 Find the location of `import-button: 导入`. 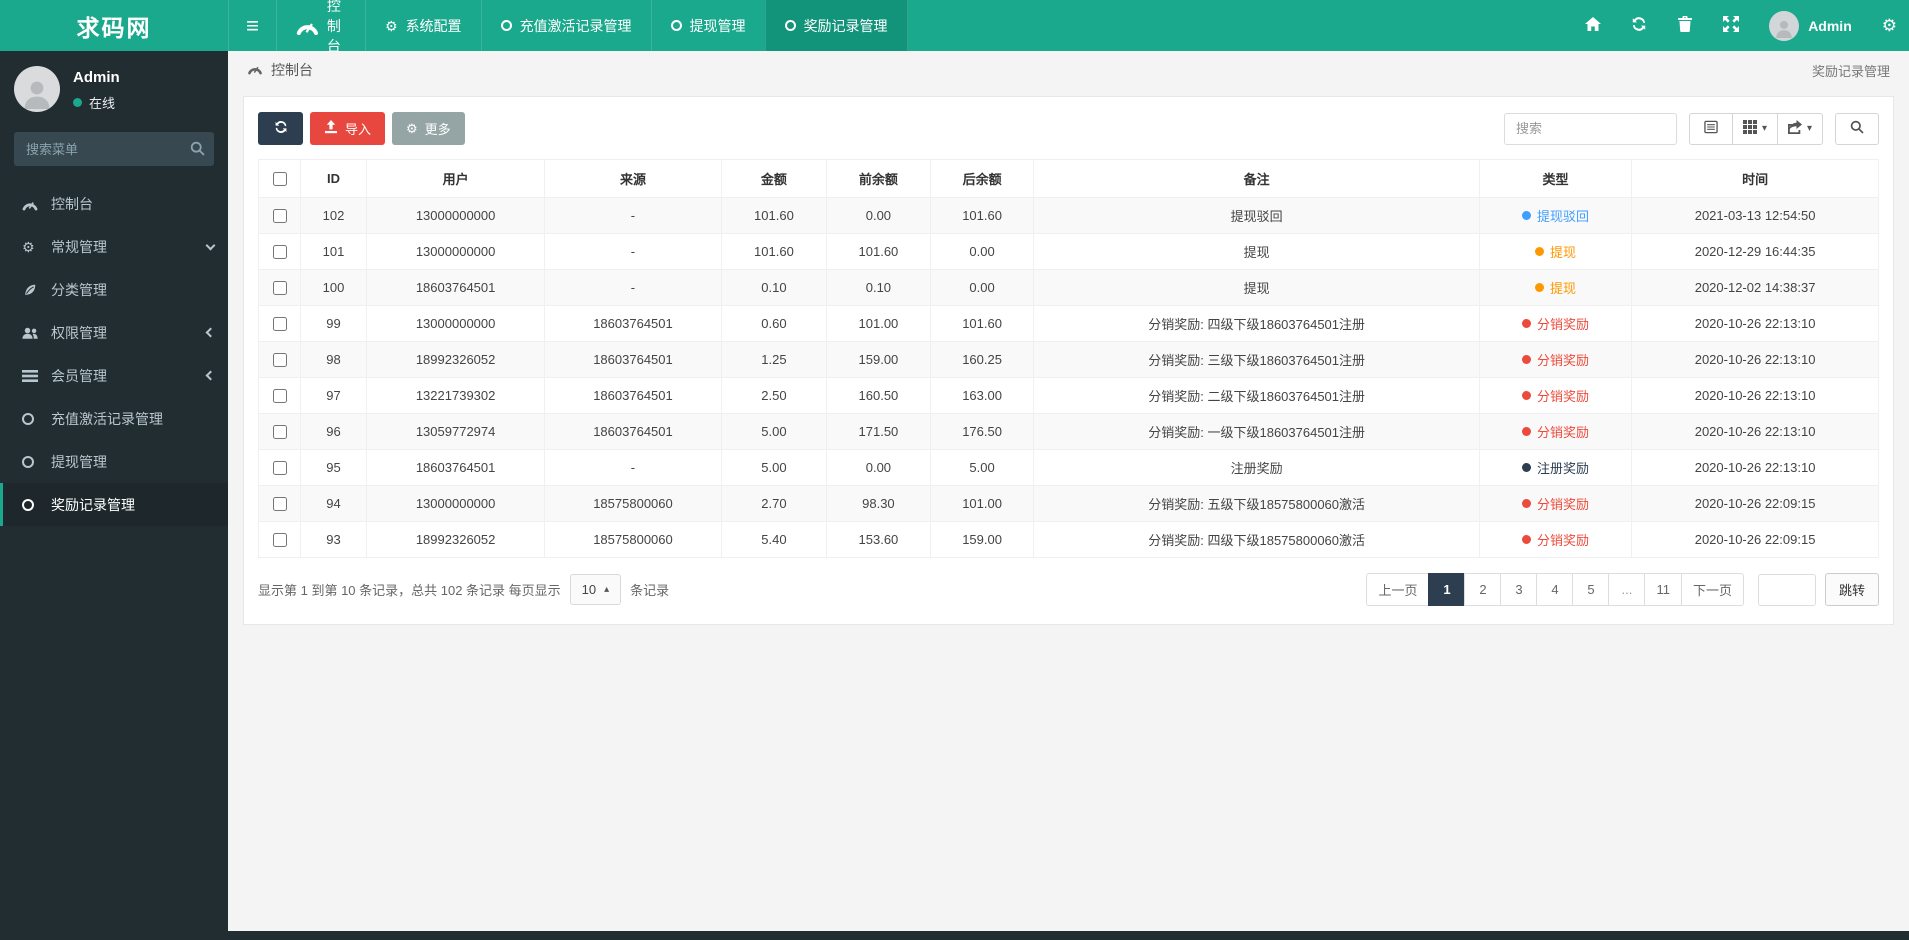

import-button: 导入 is located at coordinates (348, 128).